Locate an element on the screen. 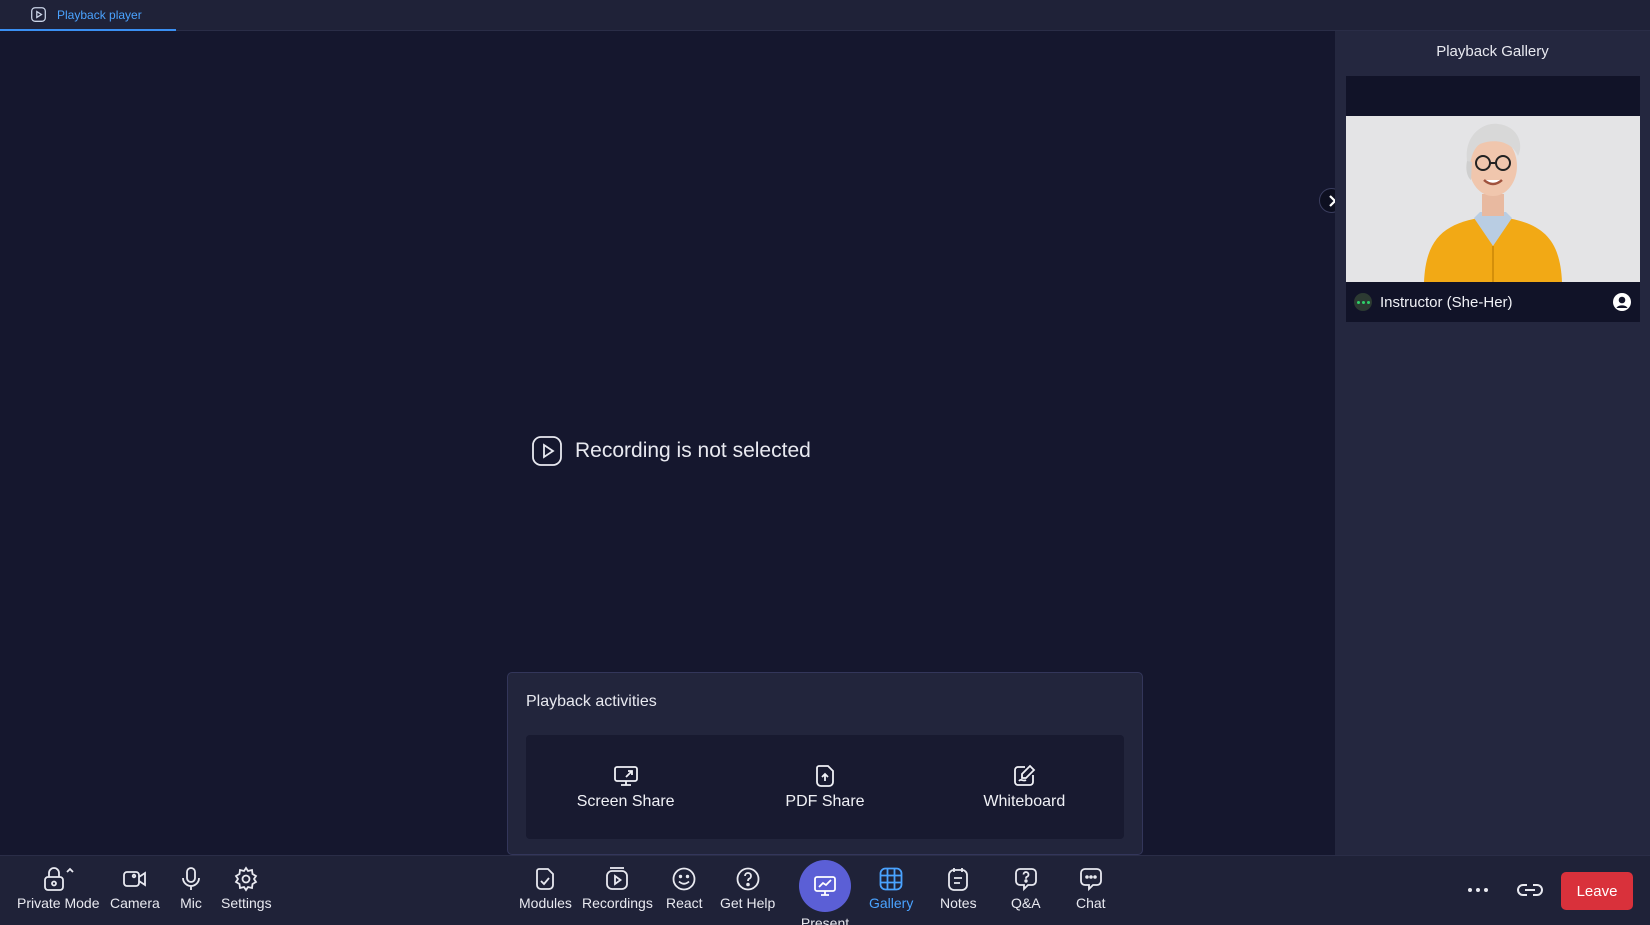 This screenshot has height=925, width=1650. copy-link-icon is located at coordinates (1530, 890).